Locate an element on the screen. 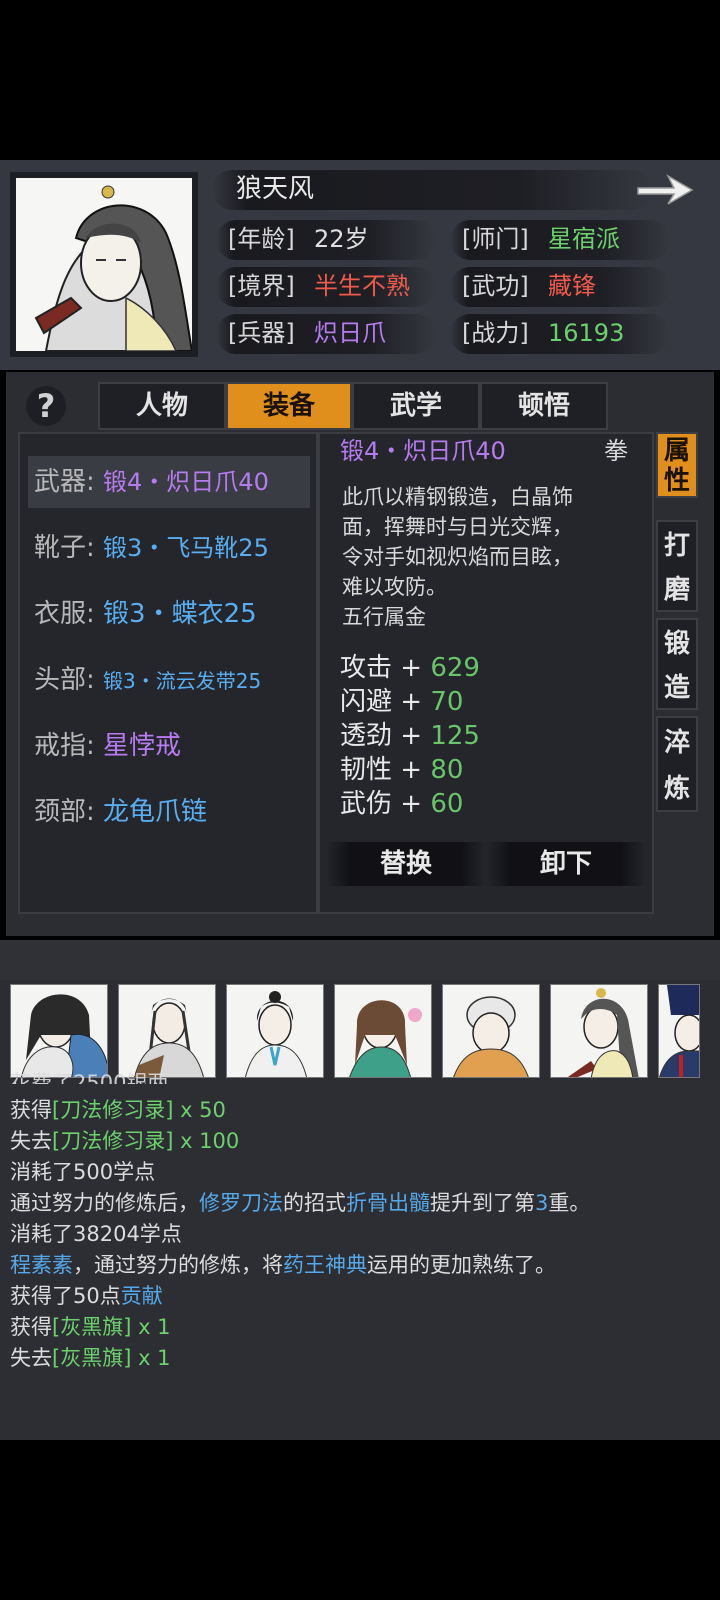  log-reward: 贡献 is located at coordinates (141, 1296).